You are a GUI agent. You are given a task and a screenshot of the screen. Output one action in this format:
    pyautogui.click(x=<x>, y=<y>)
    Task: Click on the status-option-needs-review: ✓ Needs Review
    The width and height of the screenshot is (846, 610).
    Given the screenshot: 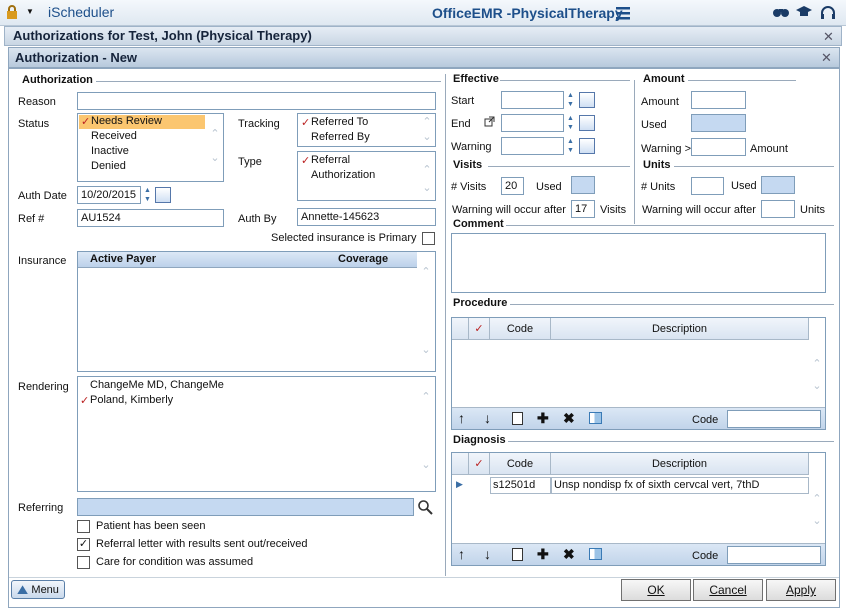 What is the action you would take?
    pyautogui.click(x=142, y=122)
    